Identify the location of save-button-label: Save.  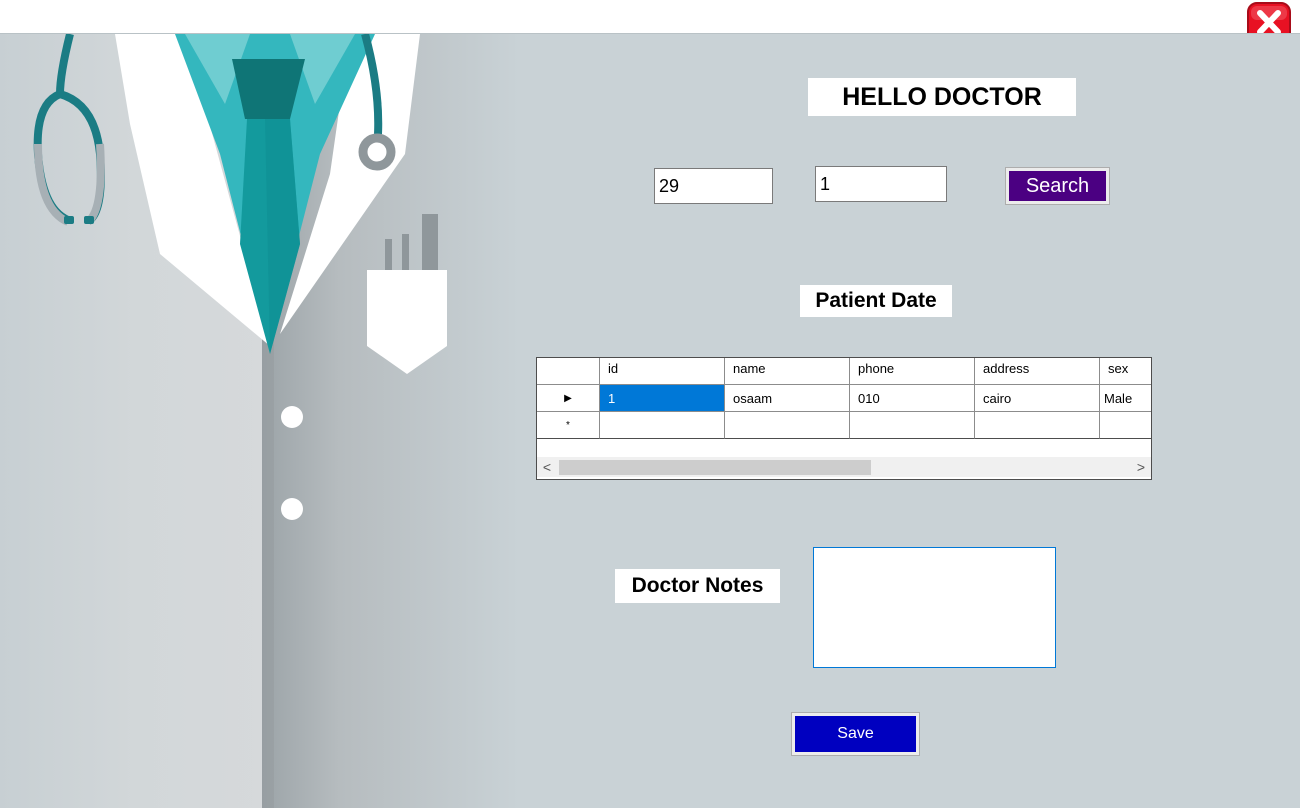
(855, 734).